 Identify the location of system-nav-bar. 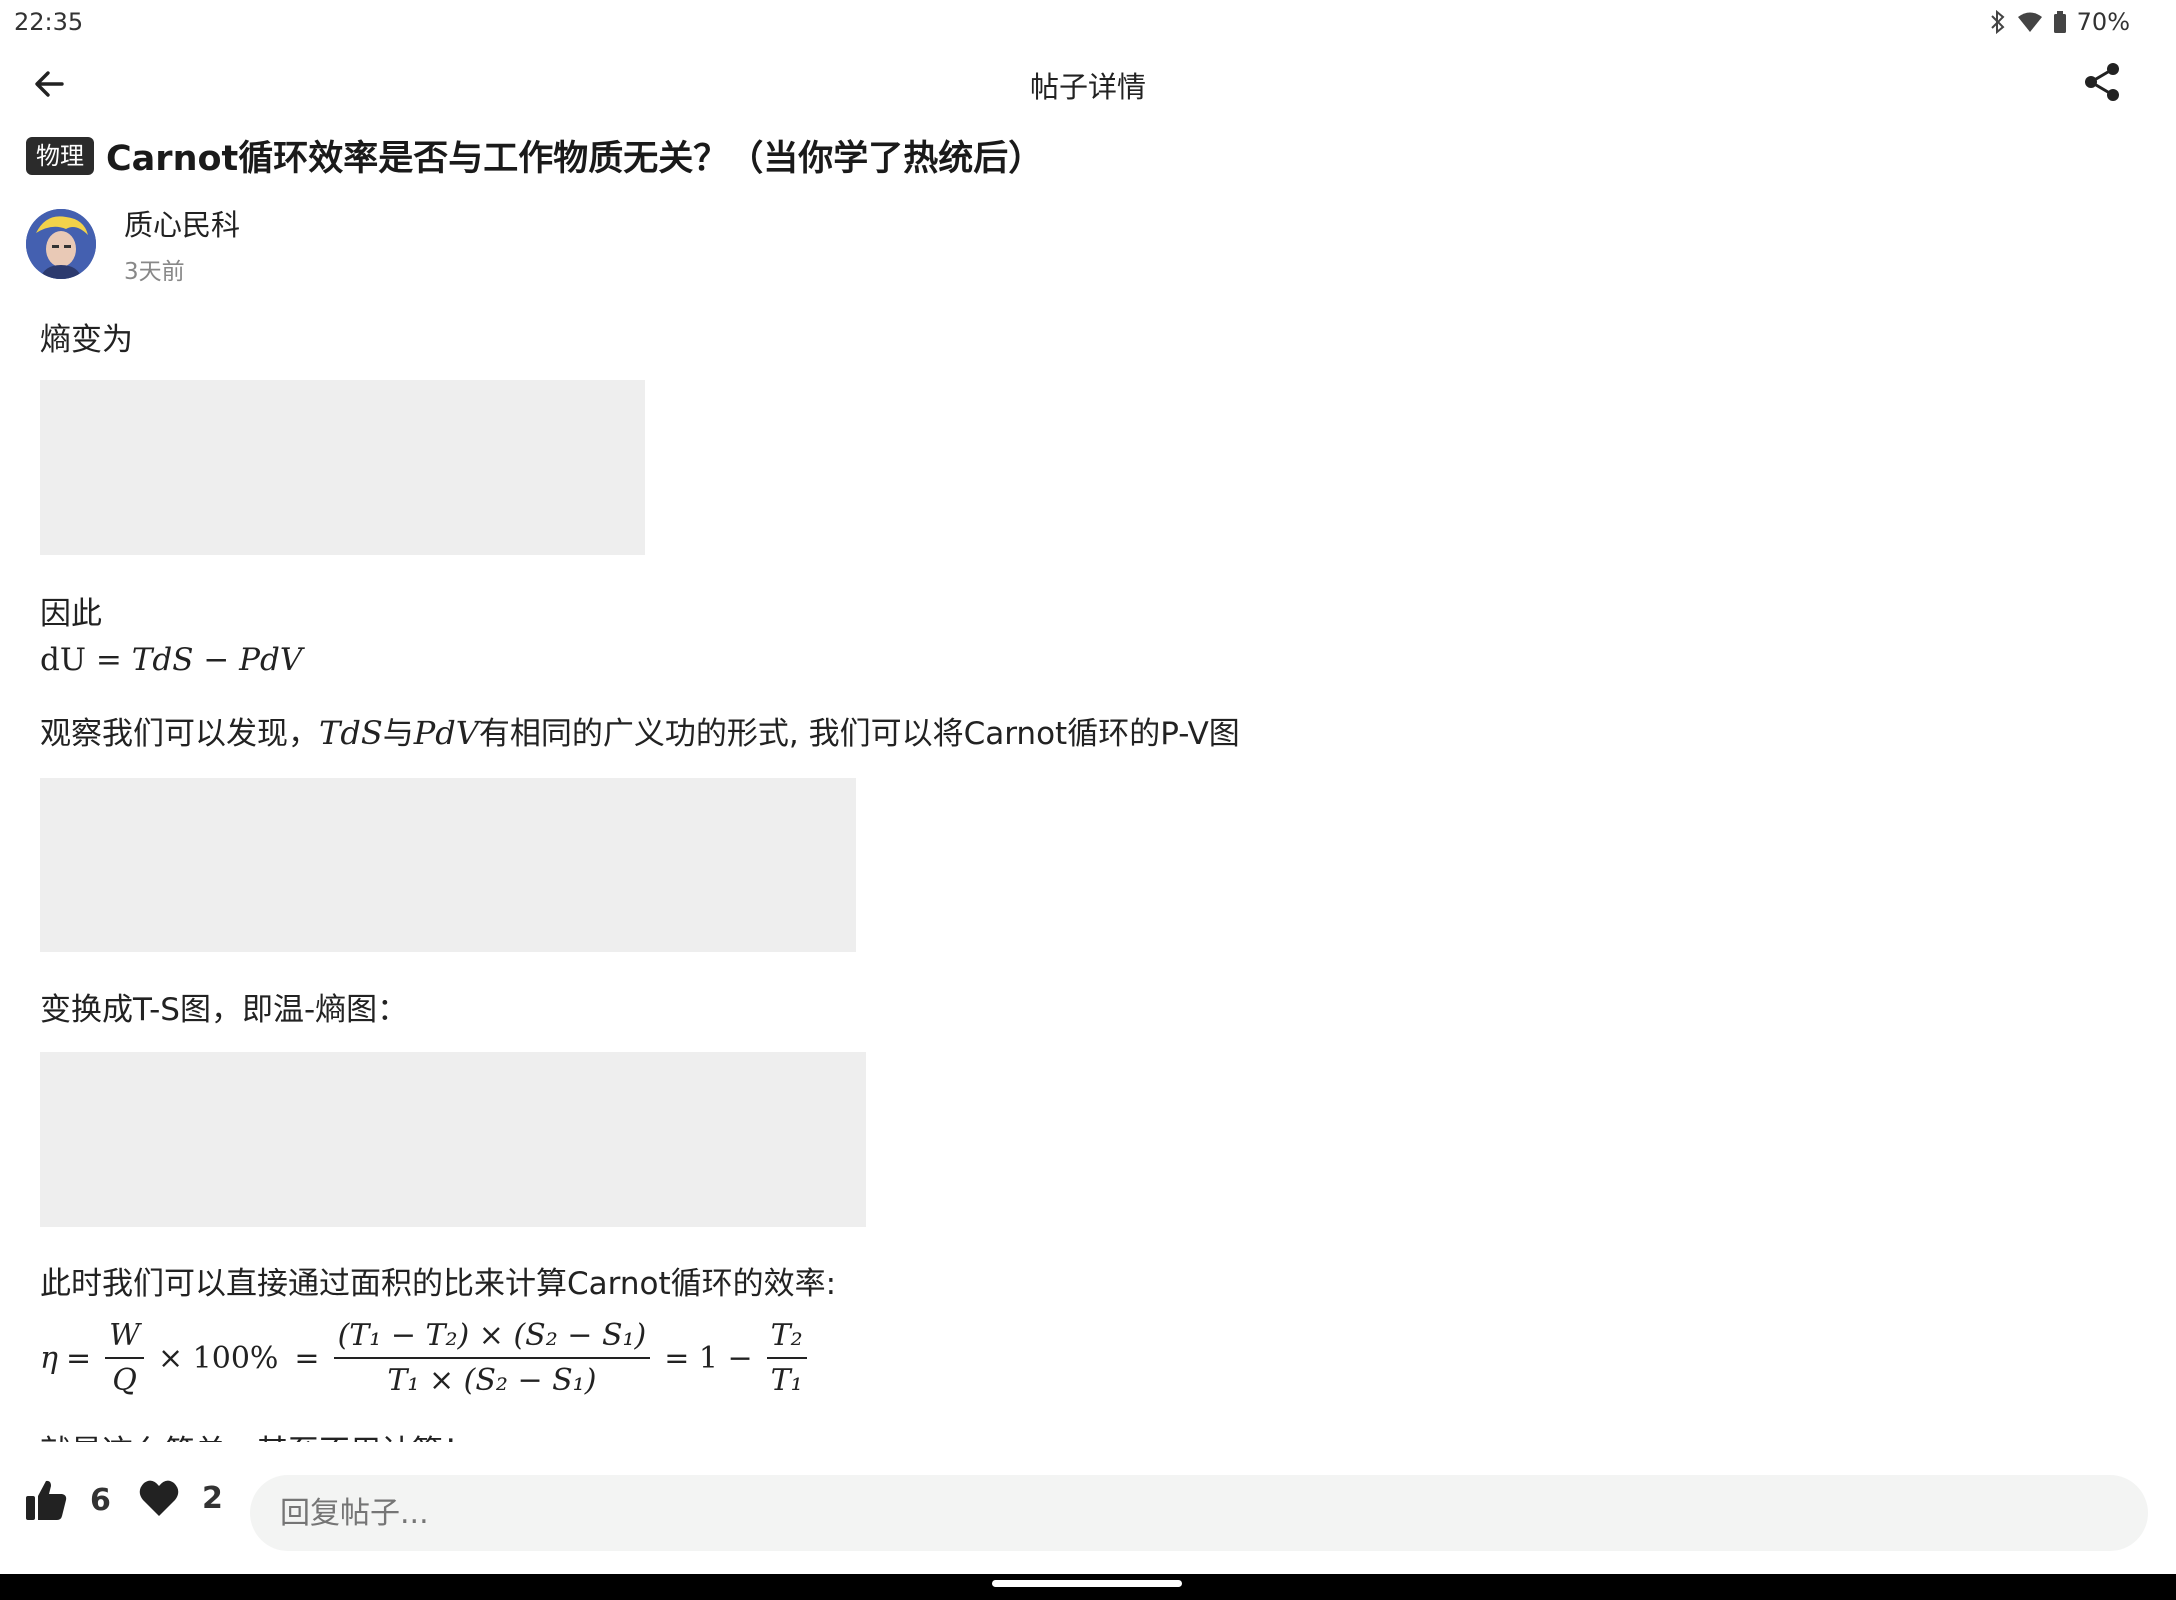
(1088, 1587).